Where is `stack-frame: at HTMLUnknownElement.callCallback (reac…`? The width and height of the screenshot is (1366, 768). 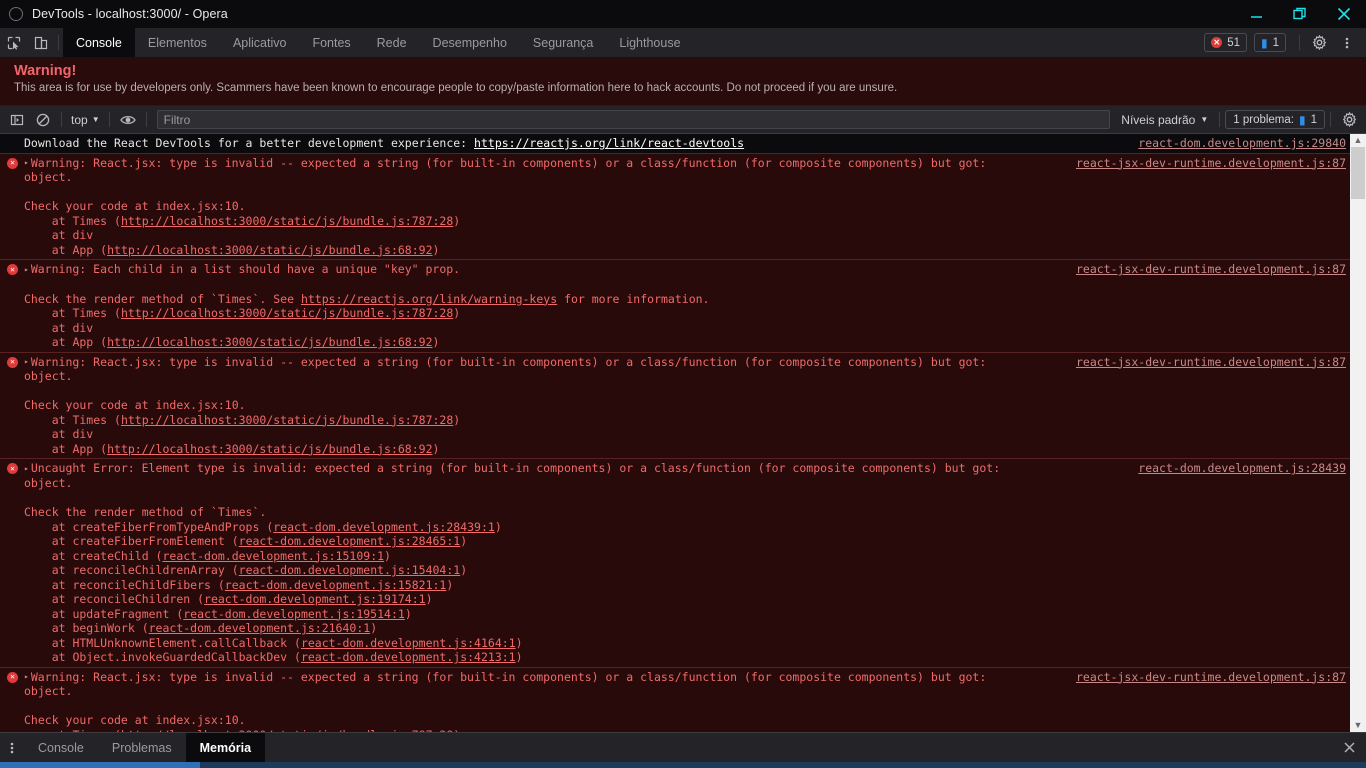
stack-frame: at HTMLUnknownElement.callCallback (reac… is located at coordinates (273, 642).